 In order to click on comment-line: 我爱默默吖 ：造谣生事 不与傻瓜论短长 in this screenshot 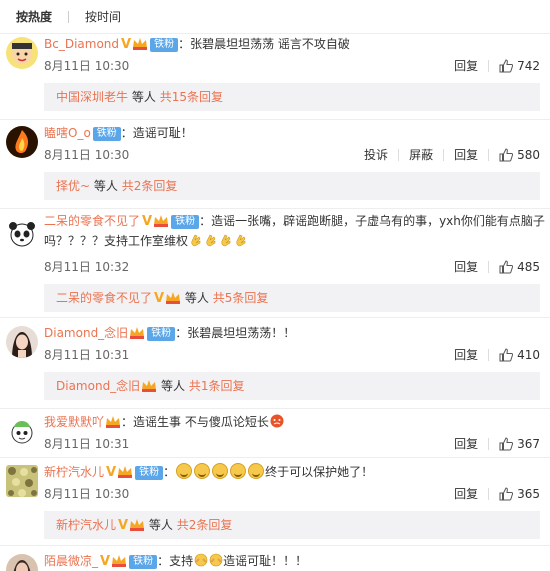, I will do `click(292, 422)`.